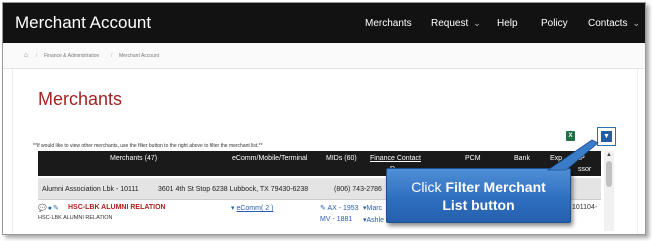 The height and width of the screenshot is (241, 652). What do you see at coordinates (478, 205) in the screenshot?
I see `callout-line-2: List button` at bounding box center [478, 205].